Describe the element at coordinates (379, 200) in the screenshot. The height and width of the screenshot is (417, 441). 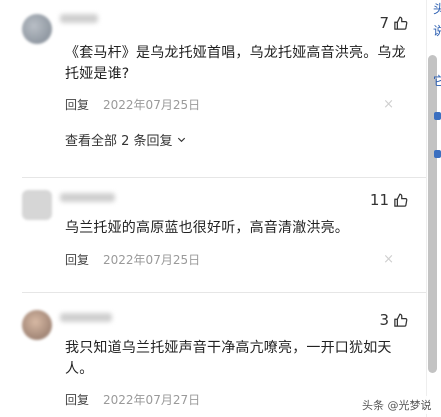
I see `like-count: 11` at that location.